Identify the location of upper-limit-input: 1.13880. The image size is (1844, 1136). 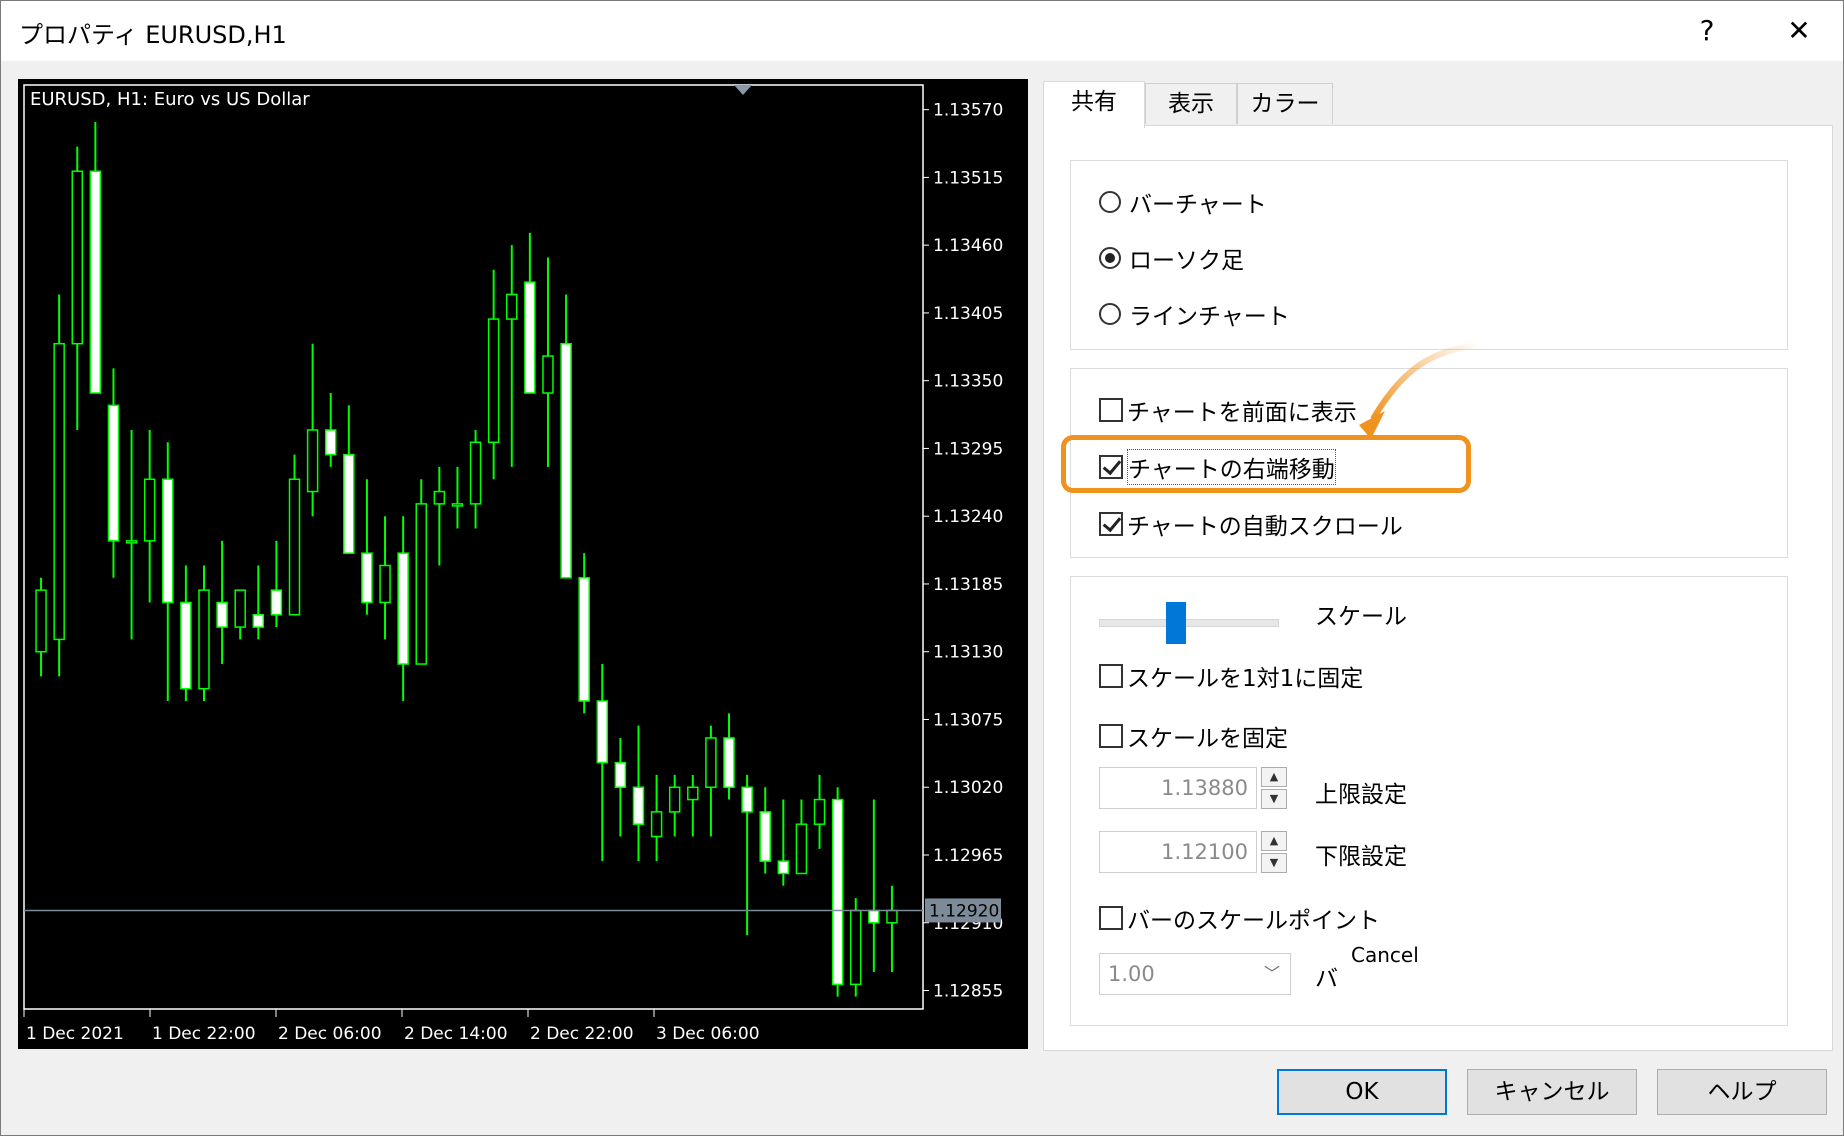
(1178, 788).